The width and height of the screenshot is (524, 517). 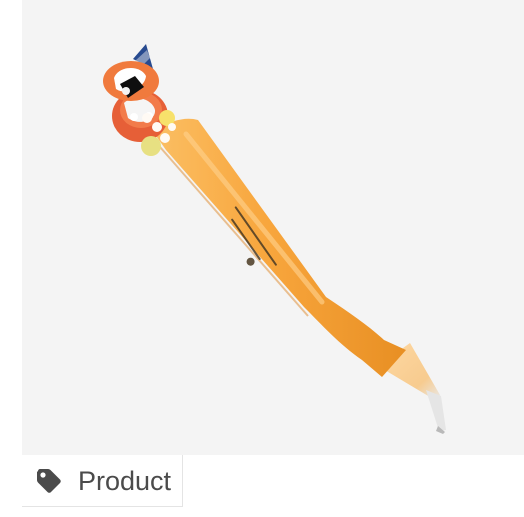 I want to click on badge-label: Product, so click(x=125, y=481).